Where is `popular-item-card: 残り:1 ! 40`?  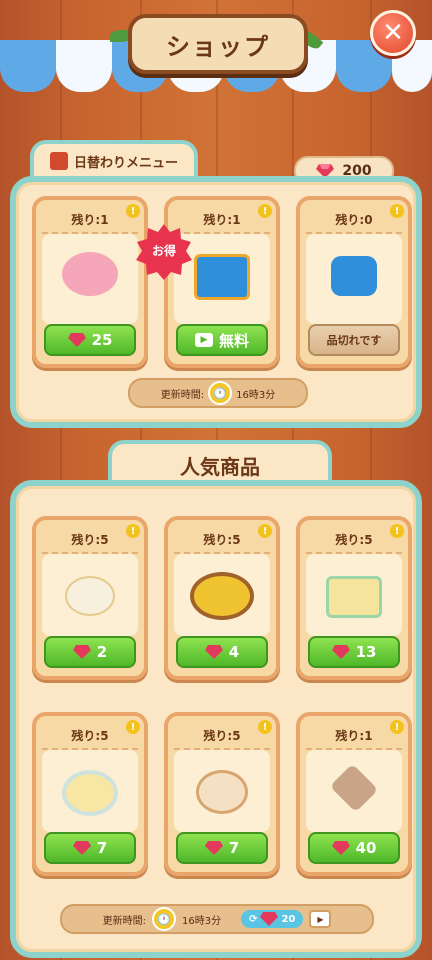 popular-item-card: 残り:1 ! 40 is located at coordinates (354, 794).